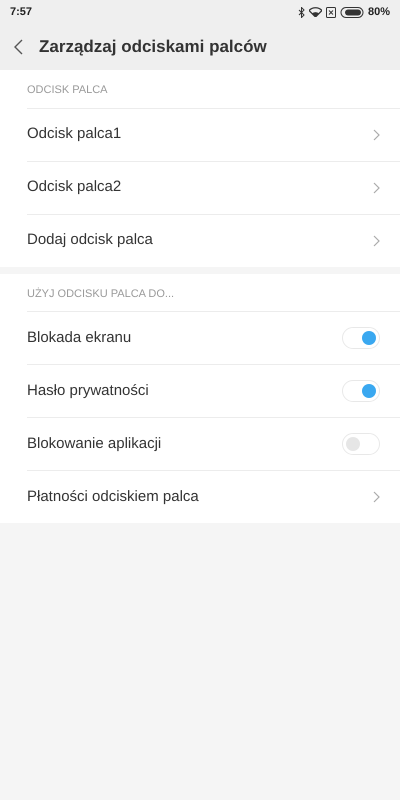 The width and height of the screenshot is (400, 800). I want to click on back-icon, so click(18, 47).